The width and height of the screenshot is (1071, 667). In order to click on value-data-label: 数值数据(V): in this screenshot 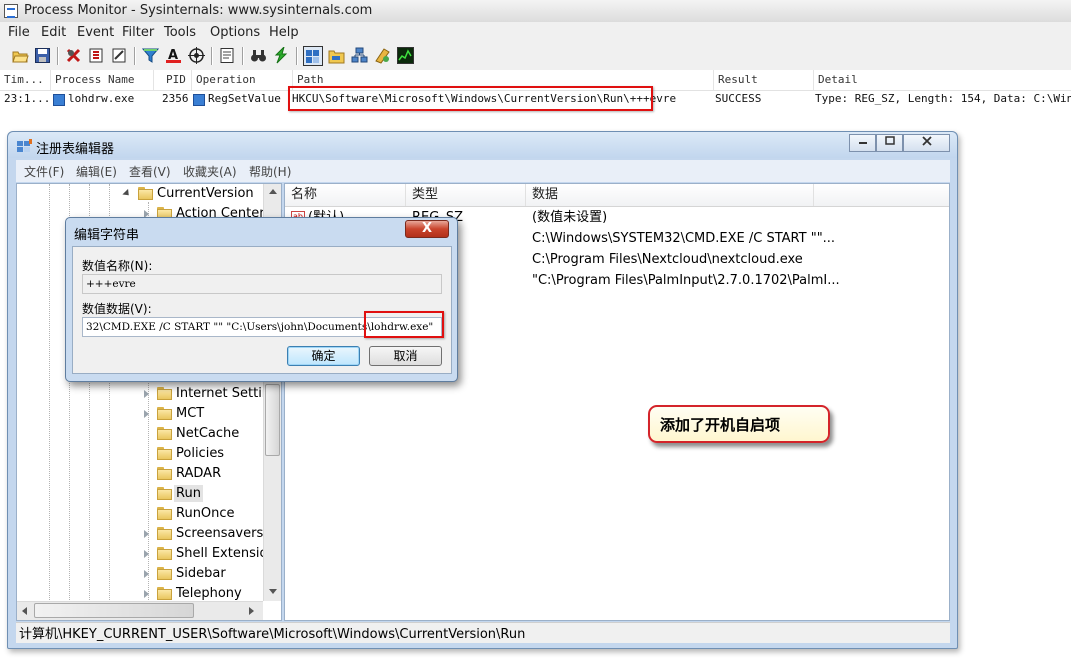, I will do `click(117, 309)`.